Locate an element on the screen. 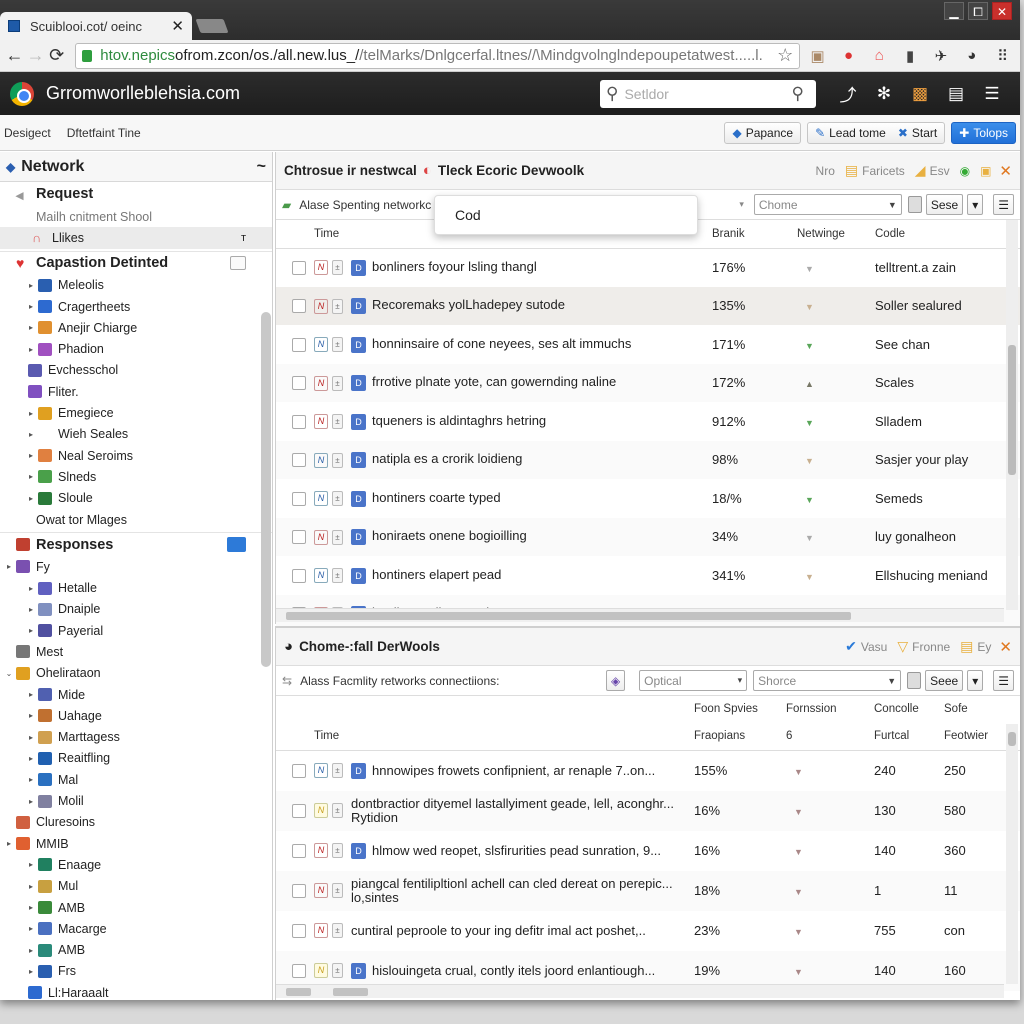 Image resolution: width=1024 pixels, height=1024 pixels. faricets-button: ▤ Faricets is located at coordinates (875, 170).